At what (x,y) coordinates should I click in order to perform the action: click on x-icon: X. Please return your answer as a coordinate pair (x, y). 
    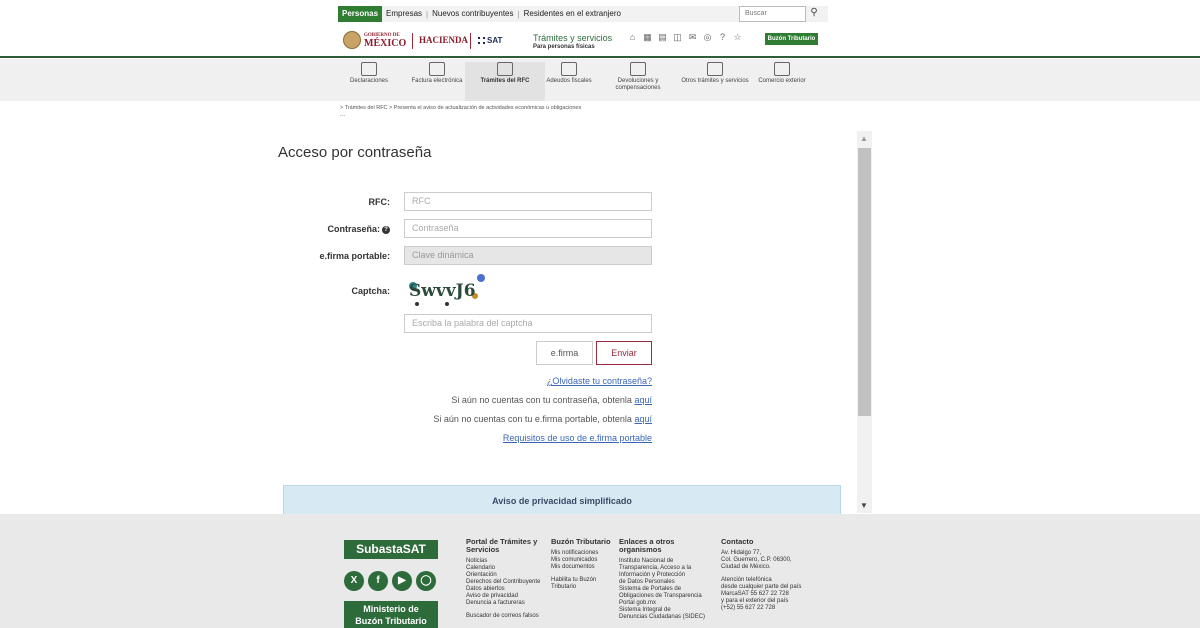
    Looking at the image, I should click on (354, 581).